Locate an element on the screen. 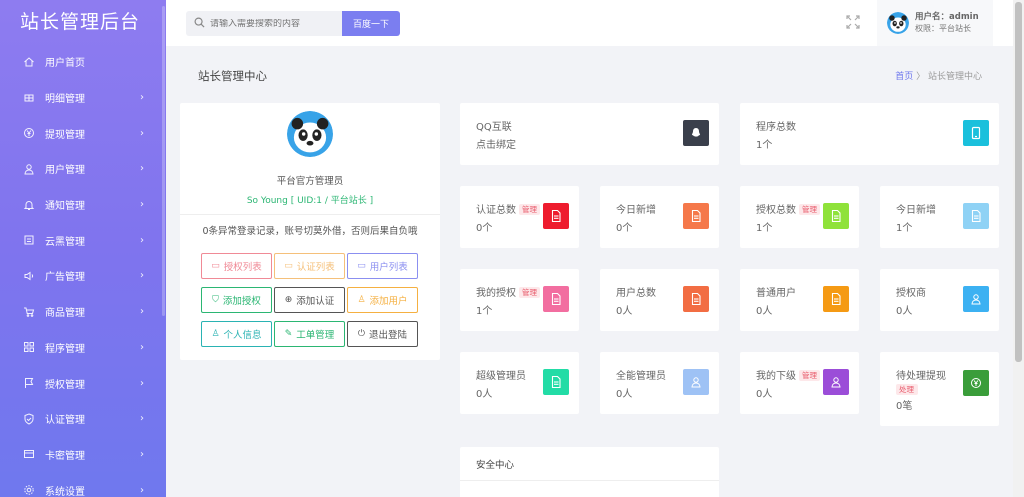 This screenshot has height=497, width=1024. sidebar-item-11: 认证管理 › is located at coordinates (83, 419).